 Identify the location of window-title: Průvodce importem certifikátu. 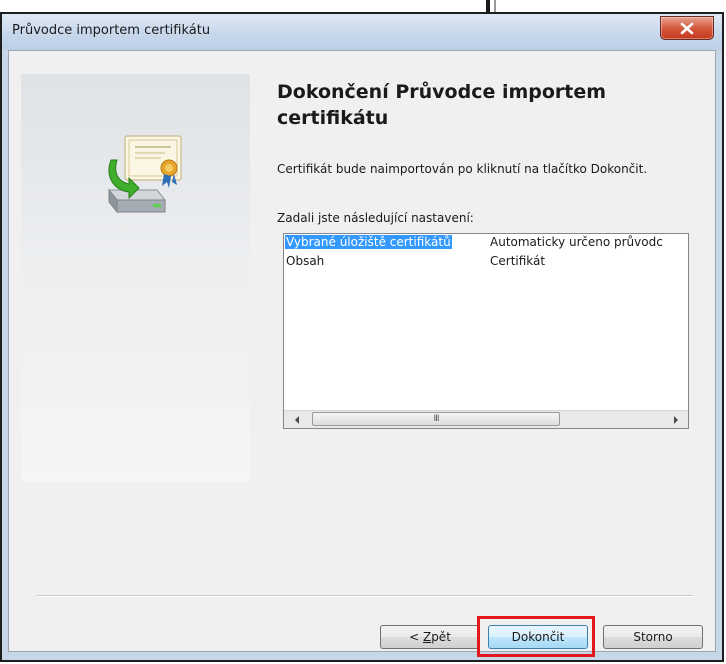
(111, 30).